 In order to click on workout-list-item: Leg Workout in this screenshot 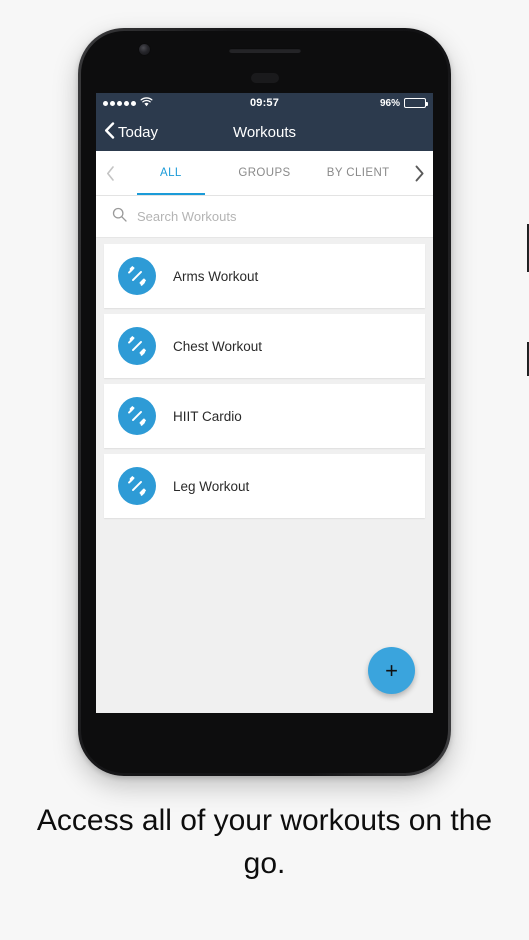, I will do `click(264, 486)`.